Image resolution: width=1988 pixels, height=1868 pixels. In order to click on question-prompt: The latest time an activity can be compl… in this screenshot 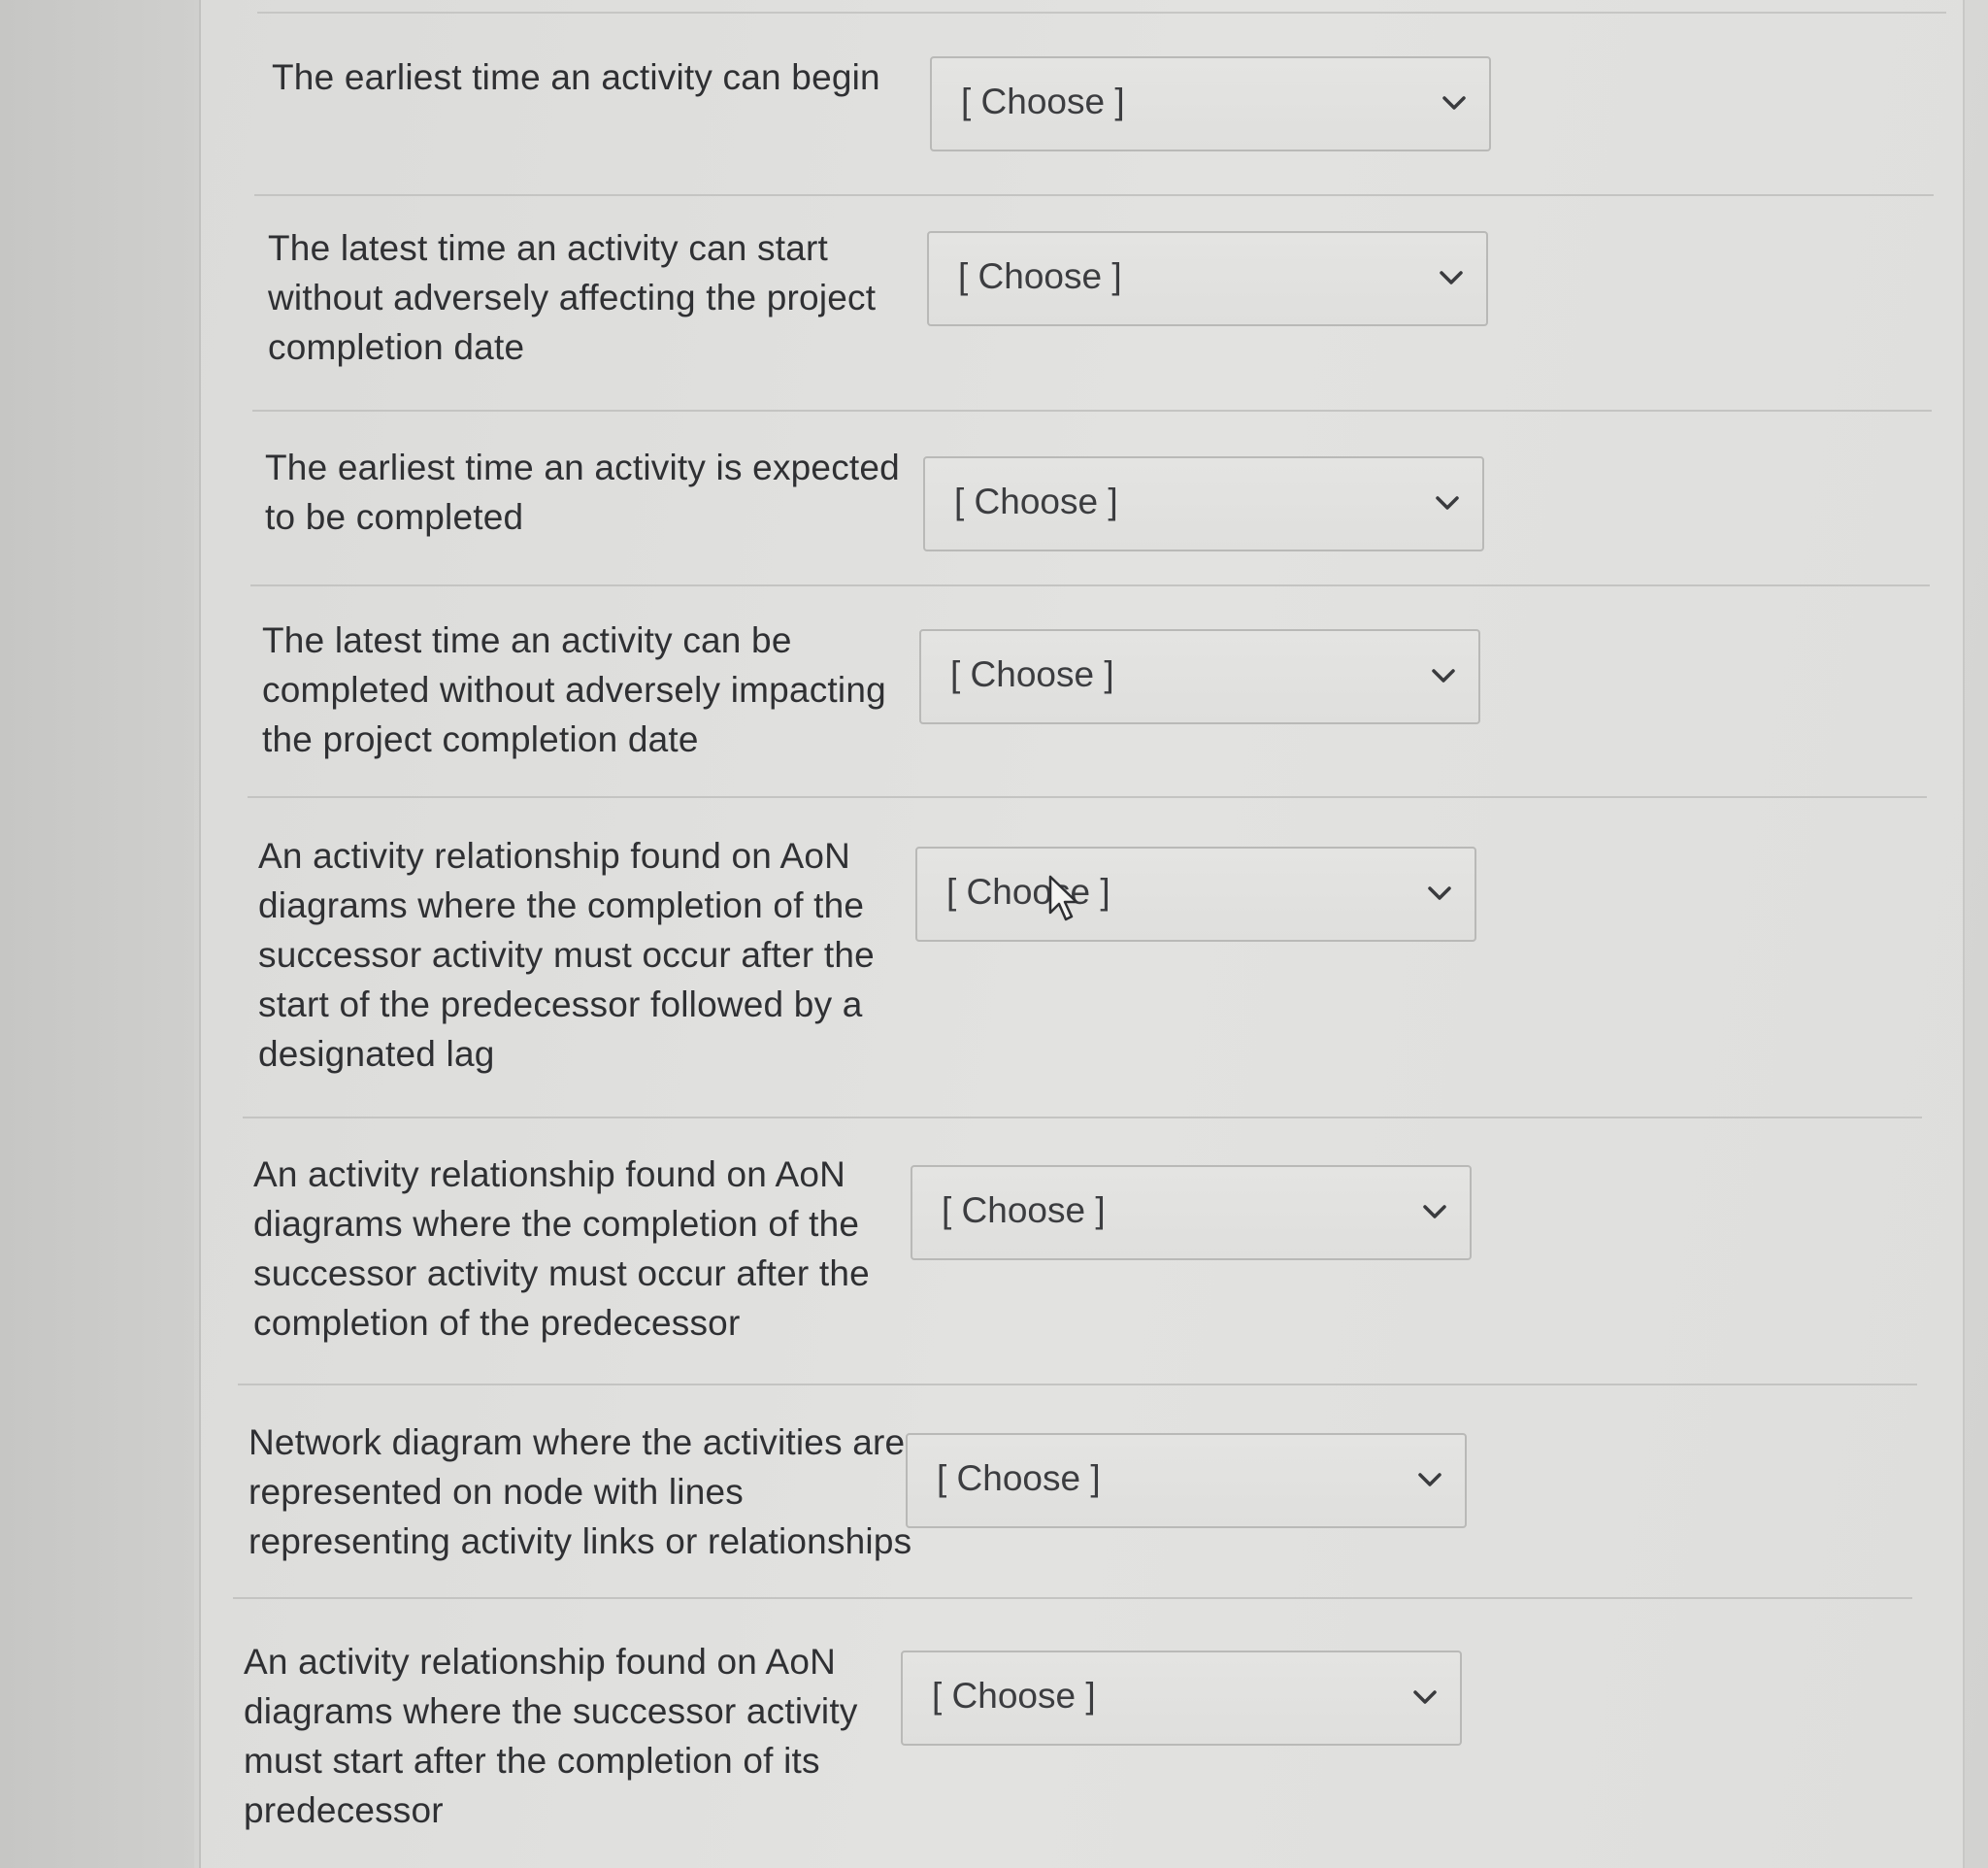, I will do `click(574, 689)`.